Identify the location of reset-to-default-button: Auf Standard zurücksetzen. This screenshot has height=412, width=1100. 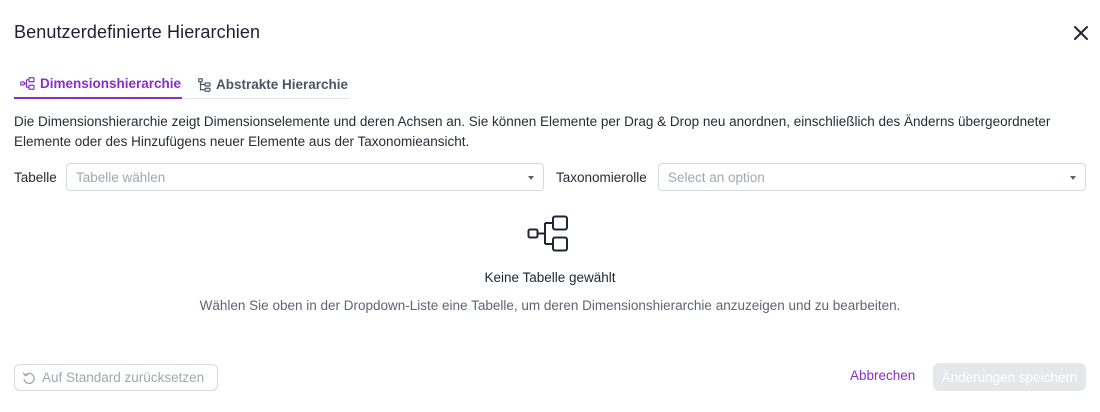
(116, 377).